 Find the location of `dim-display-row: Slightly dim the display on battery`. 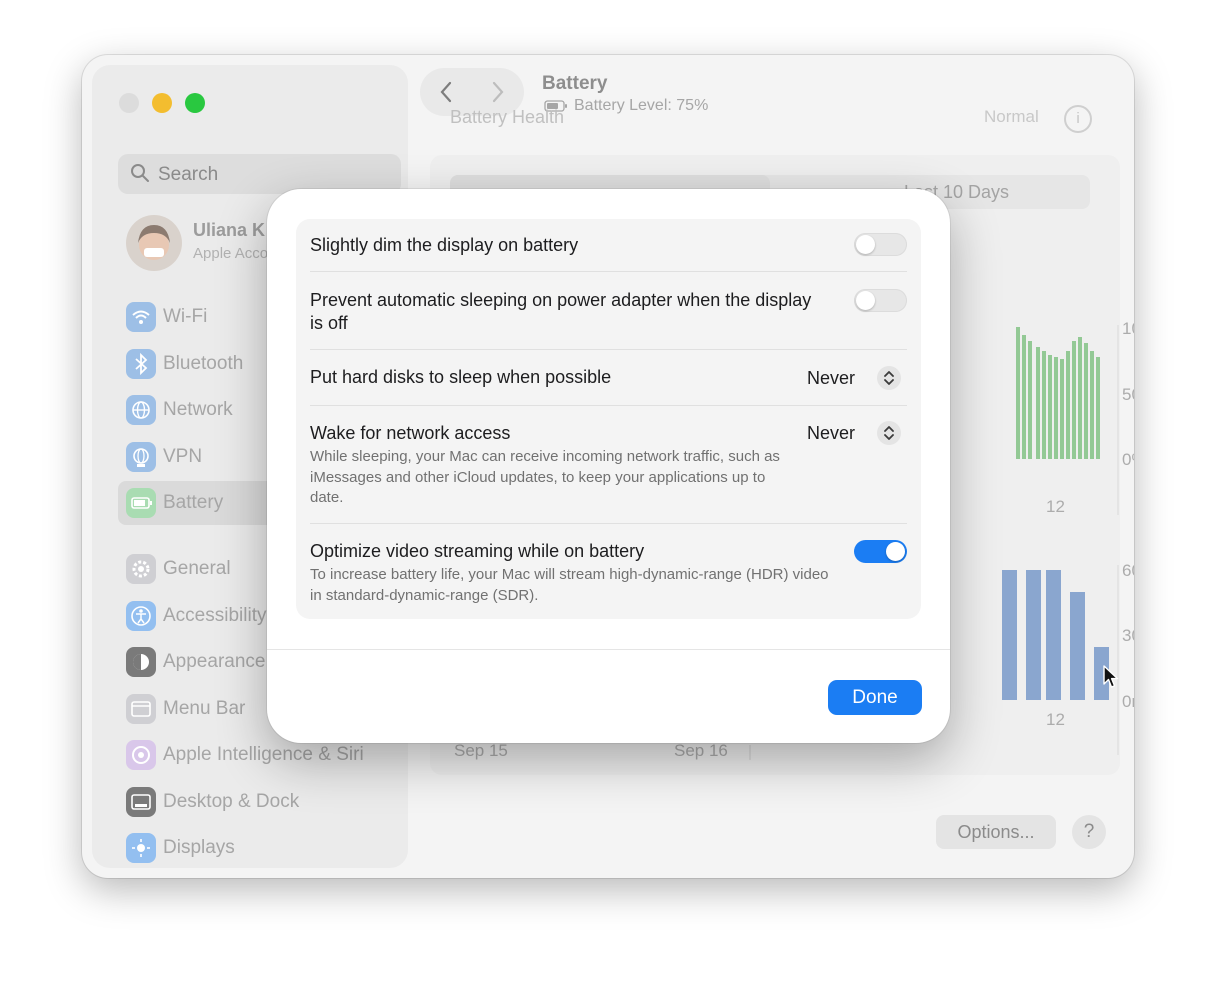

dim-display-row: Slightly dim the display on battery is located at coordinates (608, 246).